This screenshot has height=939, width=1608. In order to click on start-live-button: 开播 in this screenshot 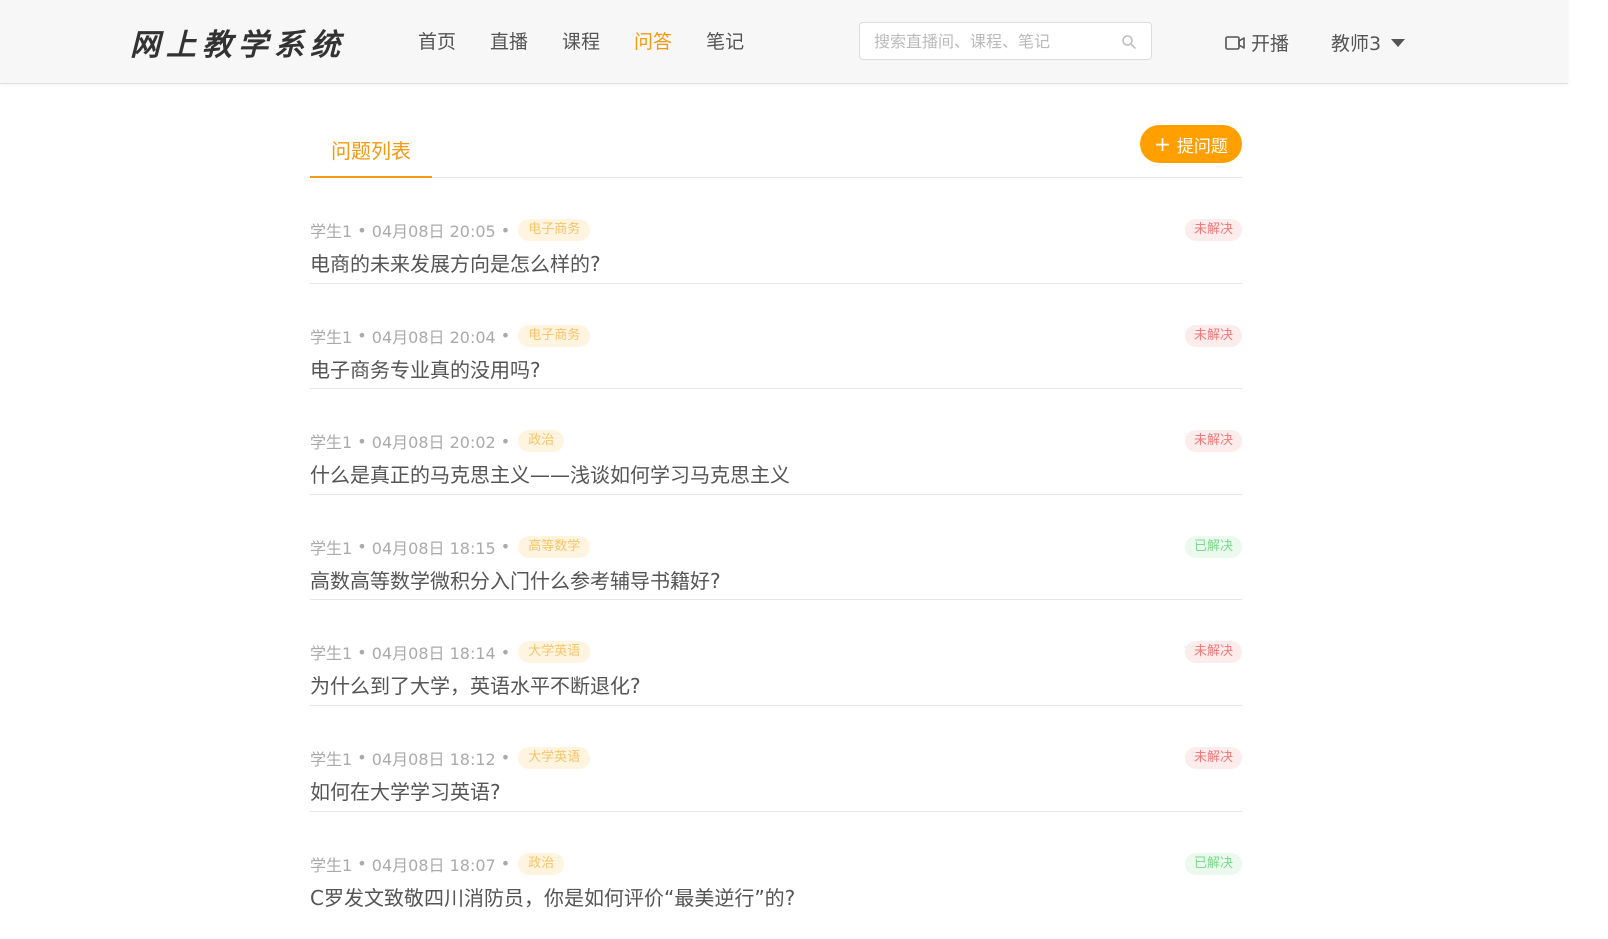, I will do `click(1257, 42)`.